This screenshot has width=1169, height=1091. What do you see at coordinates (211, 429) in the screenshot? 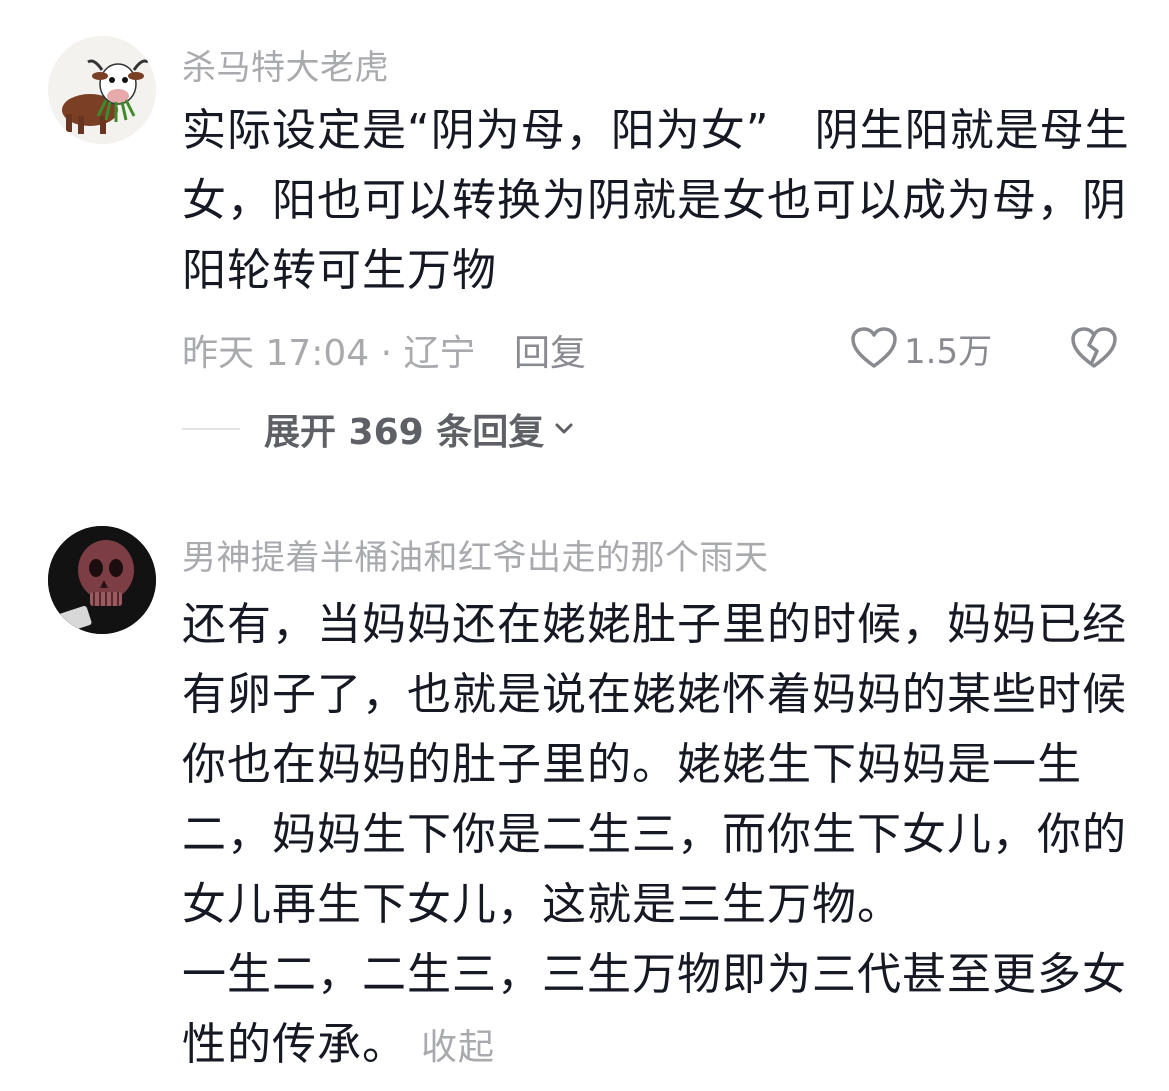
I see `divider` at bounding box center [211, 429].